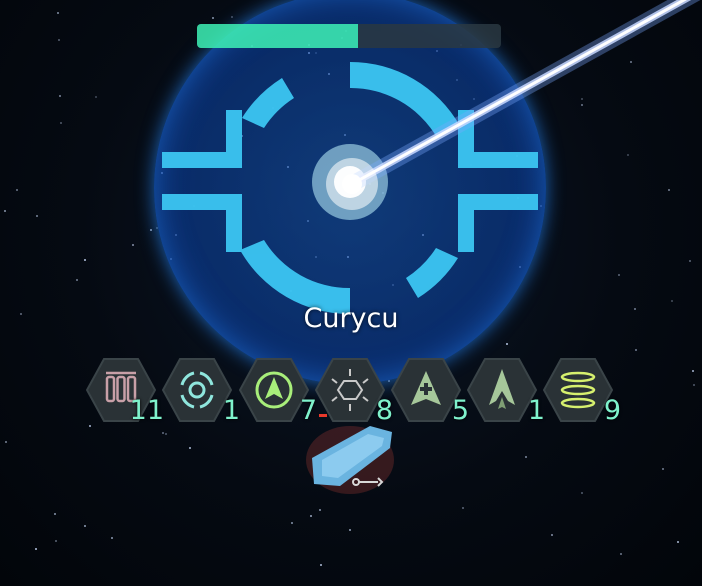  I want to click on player-ship-icon, so click(350, 458).